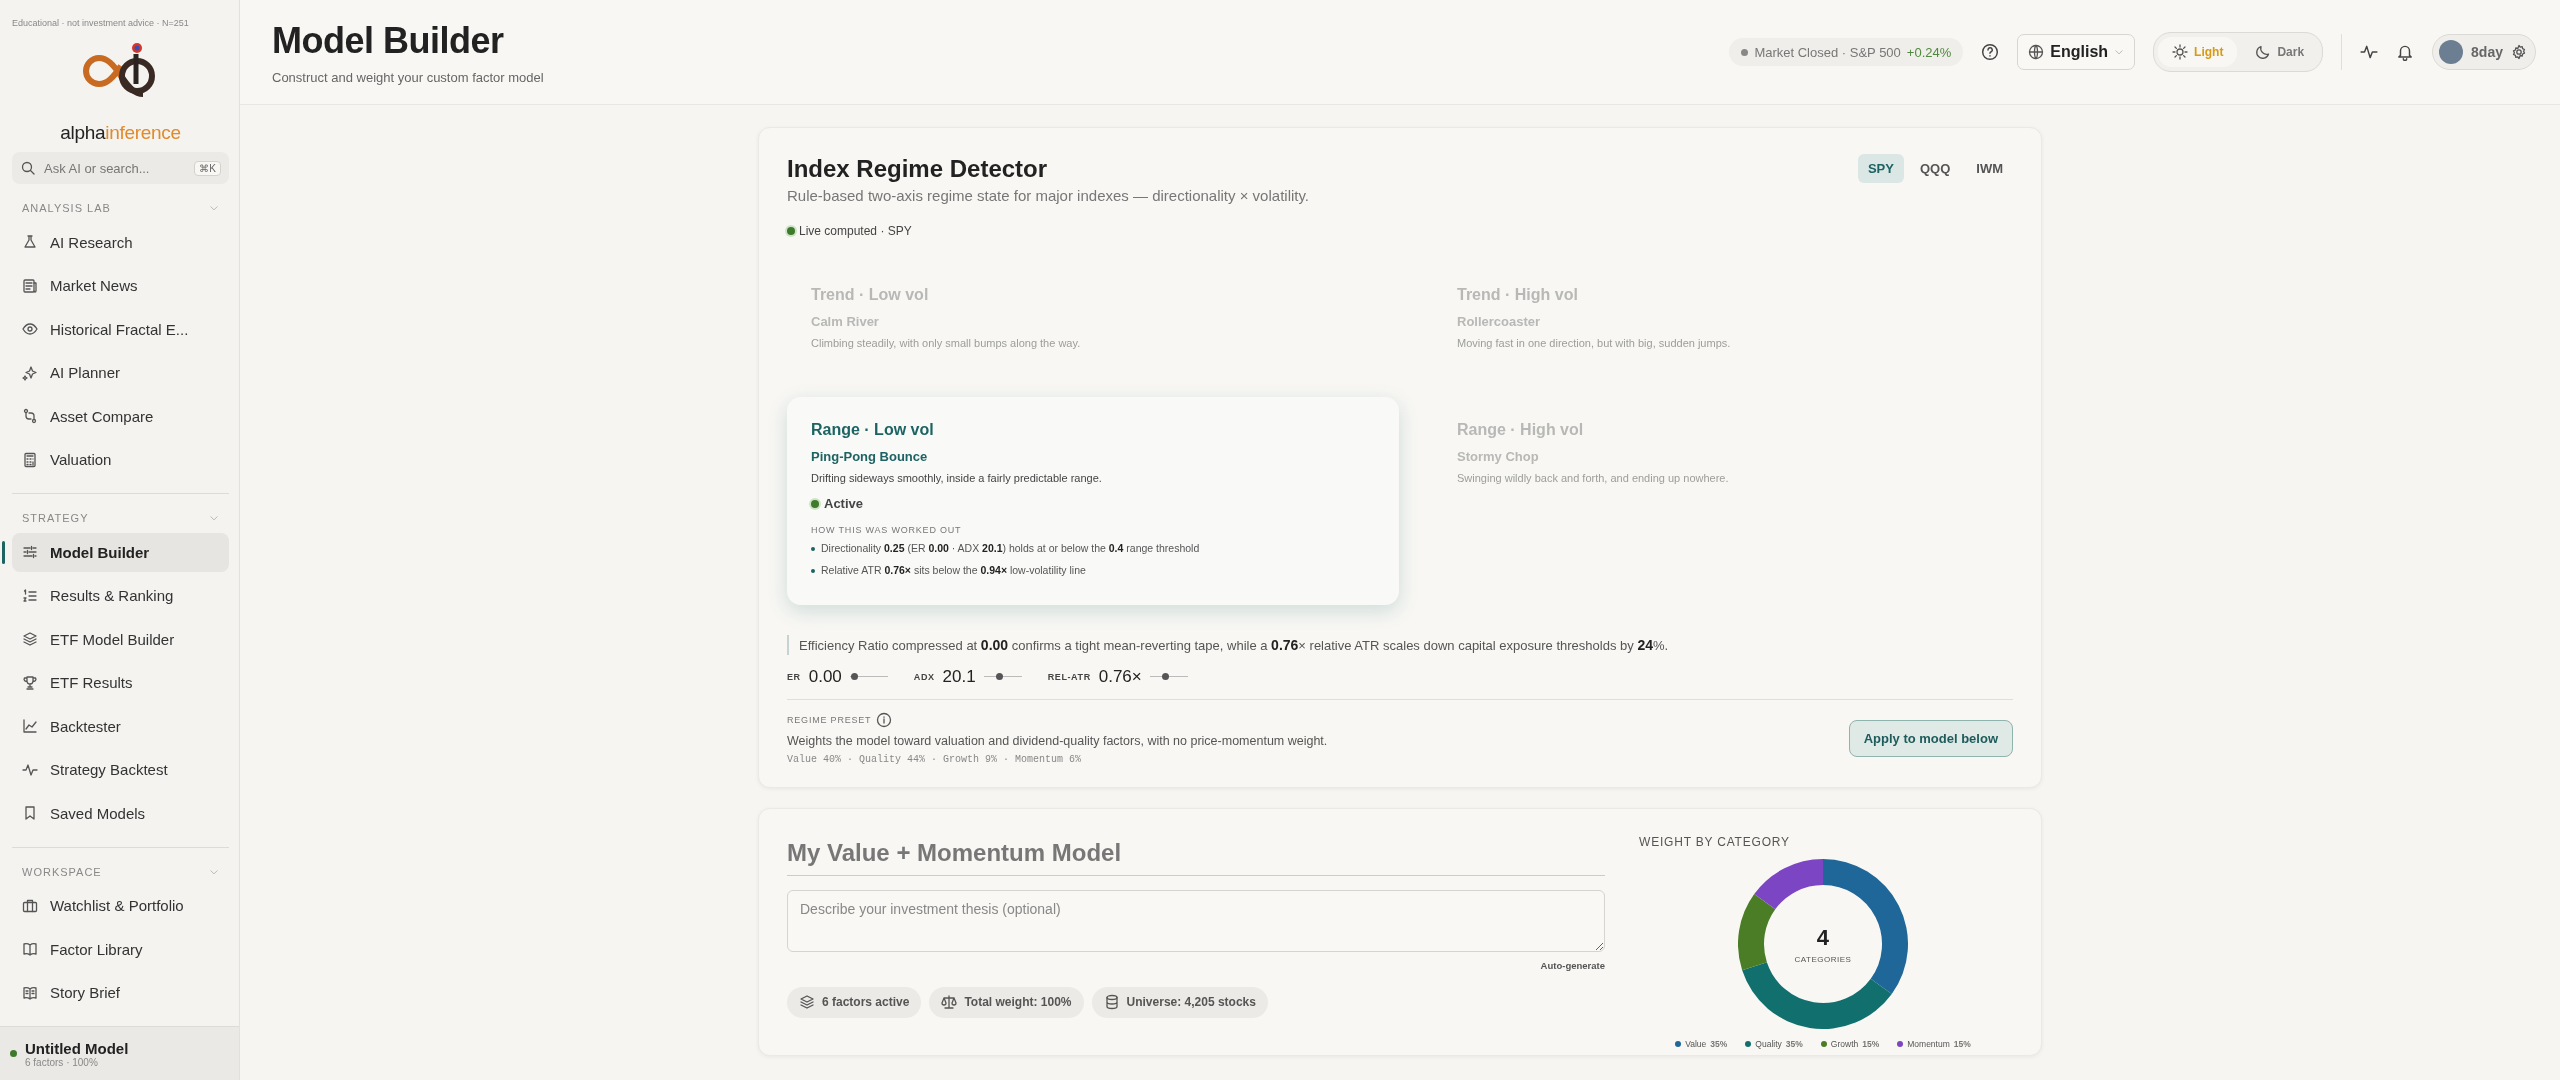 Image resolution: width=2560 pixels, height=1080 pixels. I want to click on metric-value: 0.76×, so click(1120, 676).